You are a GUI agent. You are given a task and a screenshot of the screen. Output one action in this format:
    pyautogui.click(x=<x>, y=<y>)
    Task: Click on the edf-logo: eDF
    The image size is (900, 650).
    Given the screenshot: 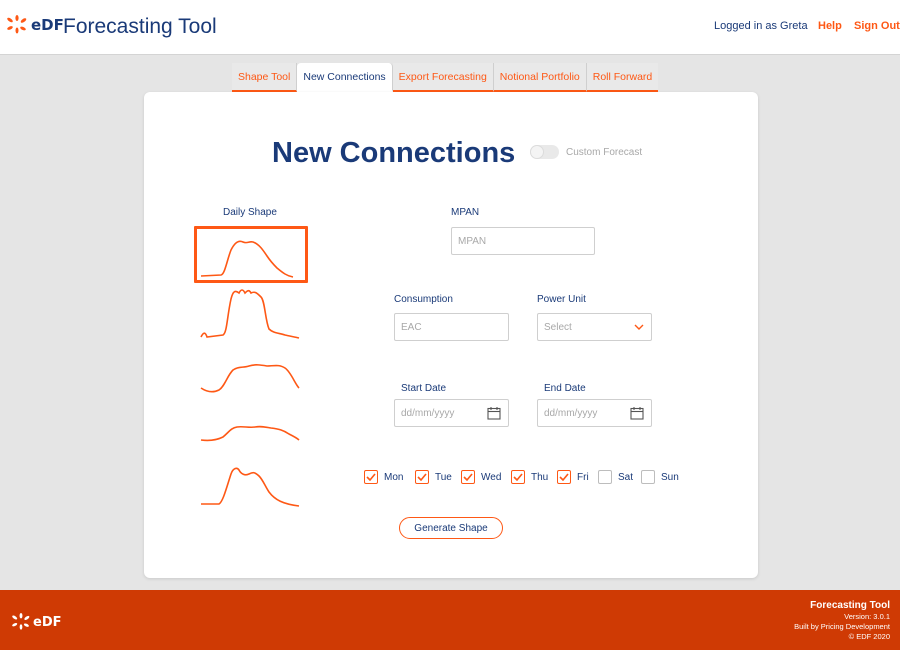 What is the action you would take?
    pyautogui.click(x=35, y=25)
    